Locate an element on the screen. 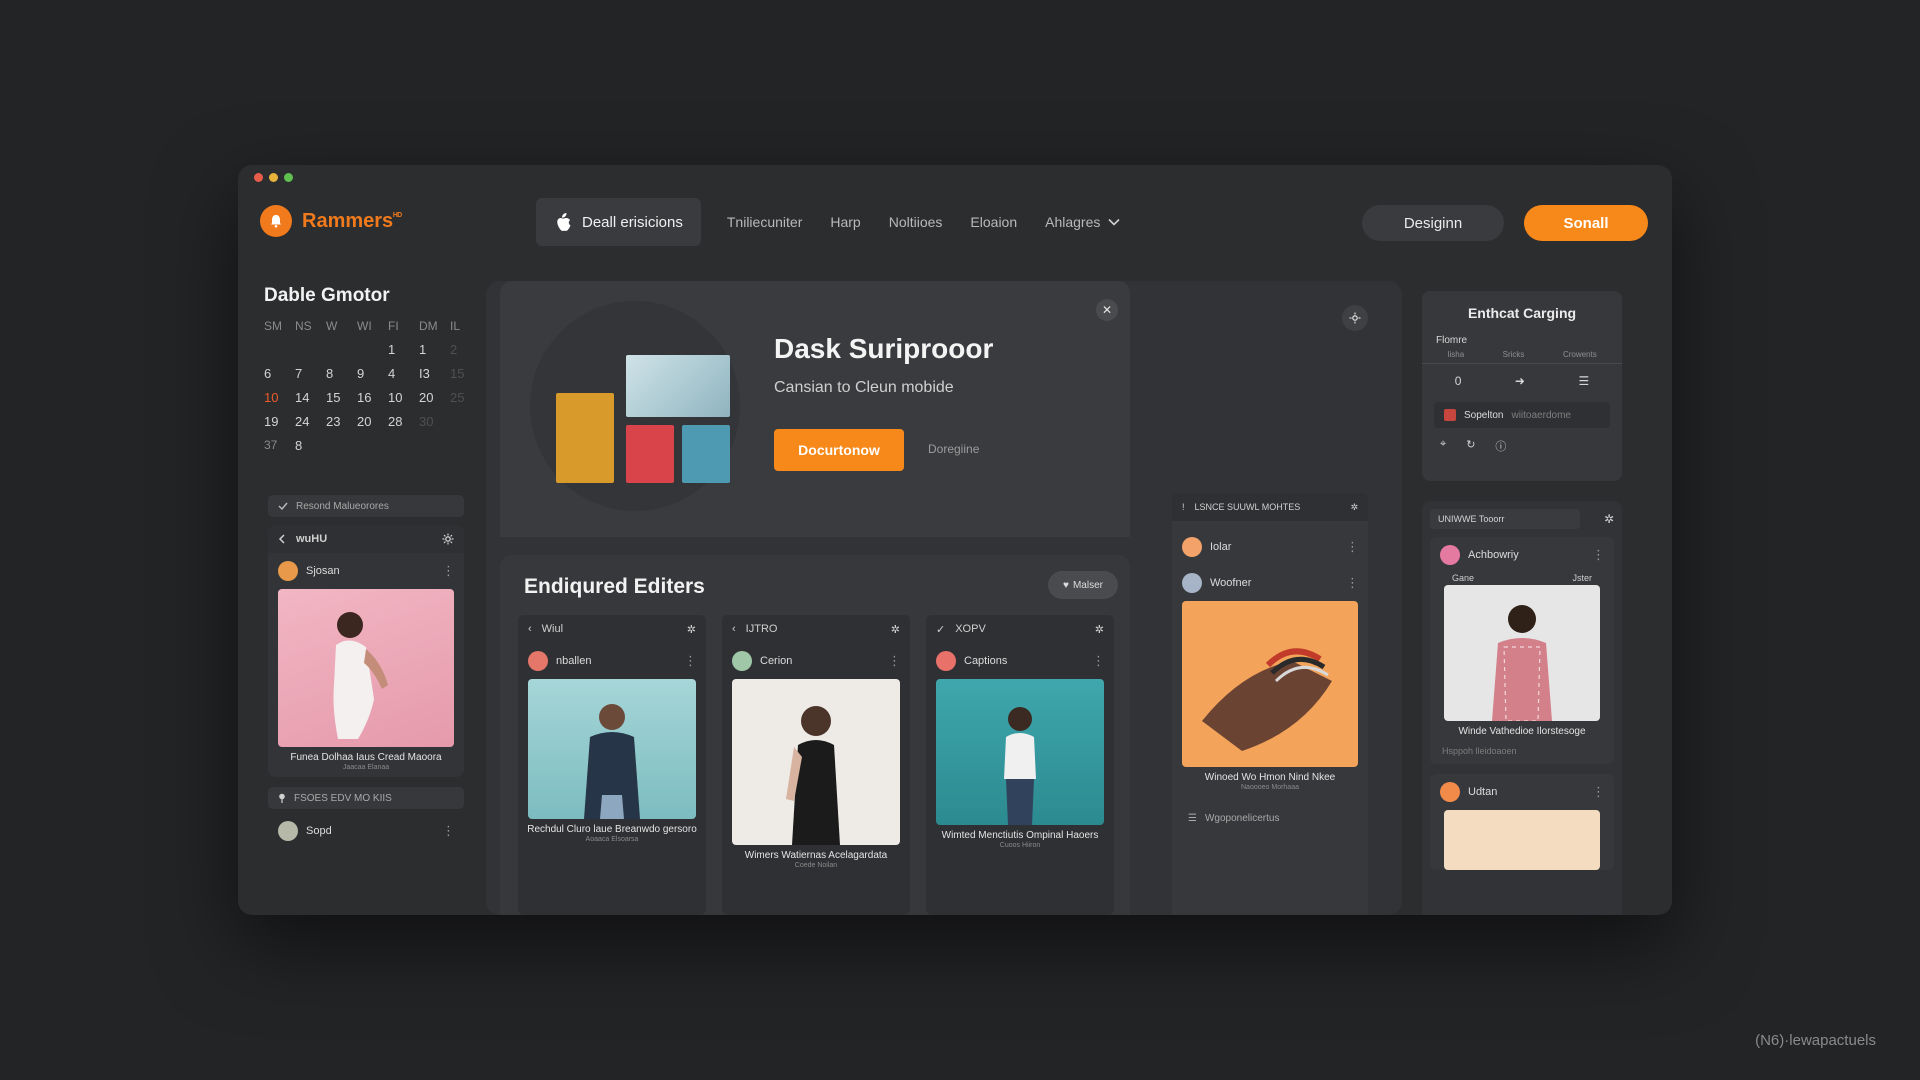 The width and height of the screenshot is (1920, 1080). list-item: Iolar ⋮ is located at coordinates (1270, 547).